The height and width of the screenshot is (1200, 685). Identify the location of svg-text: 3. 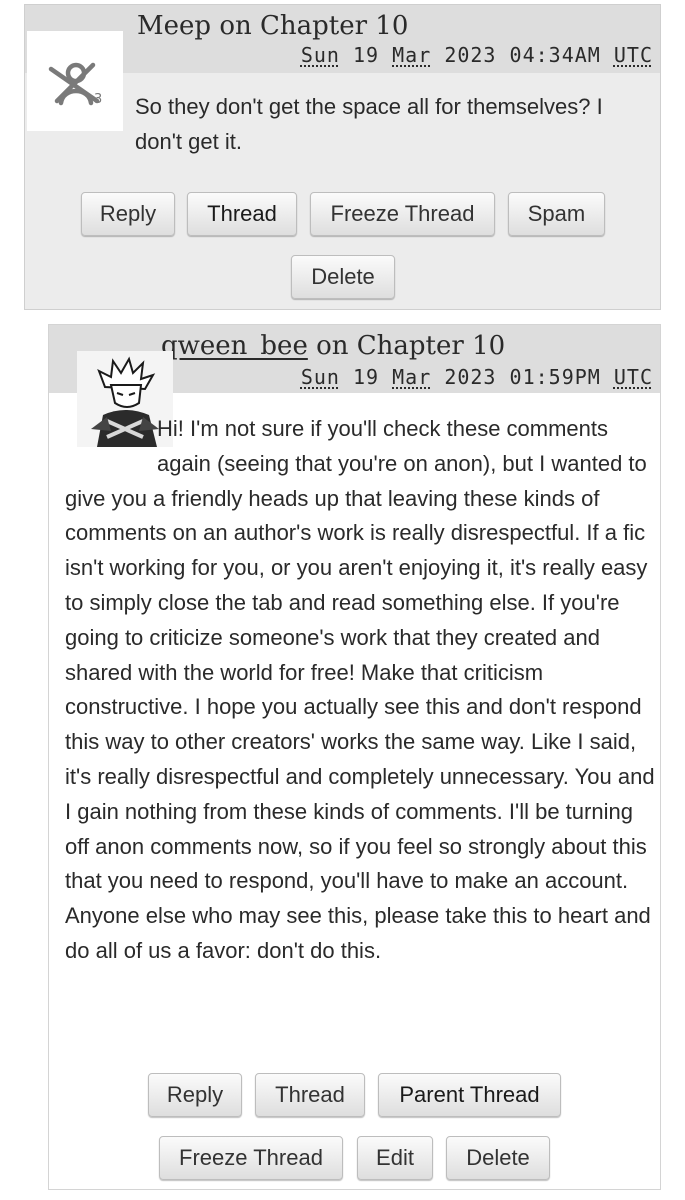
(98, 99).